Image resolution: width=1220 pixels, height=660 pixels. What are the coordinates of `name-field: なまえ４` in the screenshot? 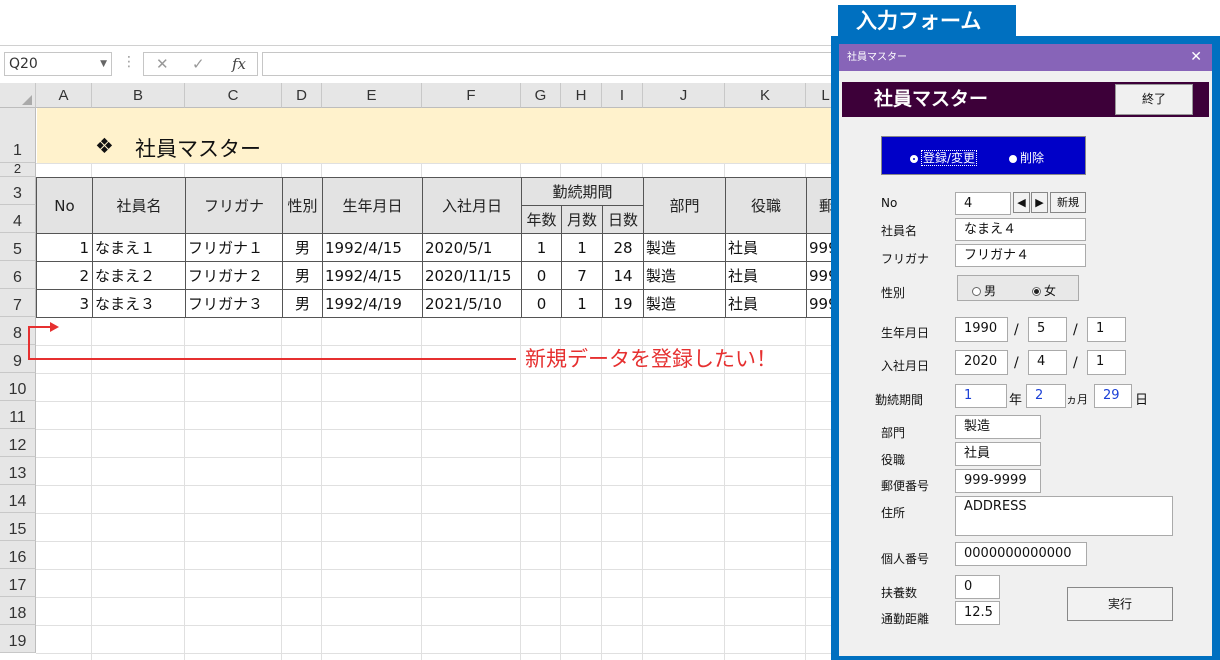 It's located at (1020, 229).